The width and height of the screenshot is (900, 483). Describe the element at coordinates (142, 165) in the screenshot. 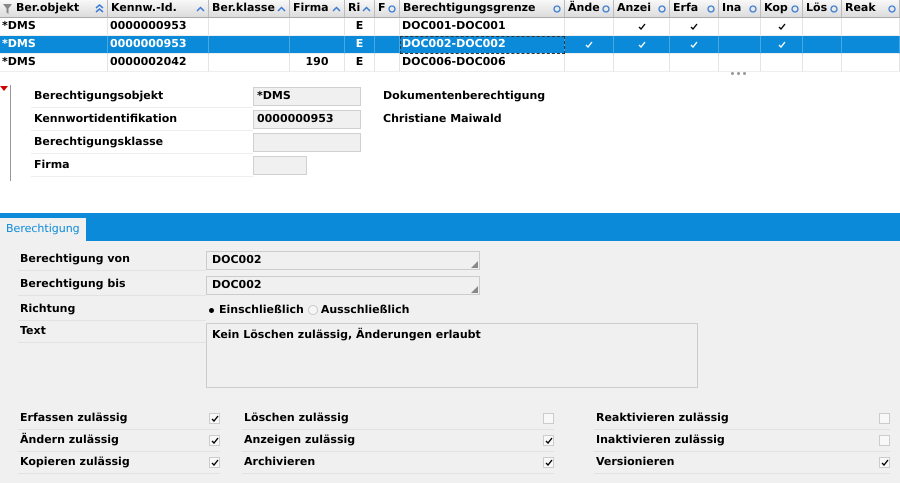

I see `field-label: Firma` at that location.